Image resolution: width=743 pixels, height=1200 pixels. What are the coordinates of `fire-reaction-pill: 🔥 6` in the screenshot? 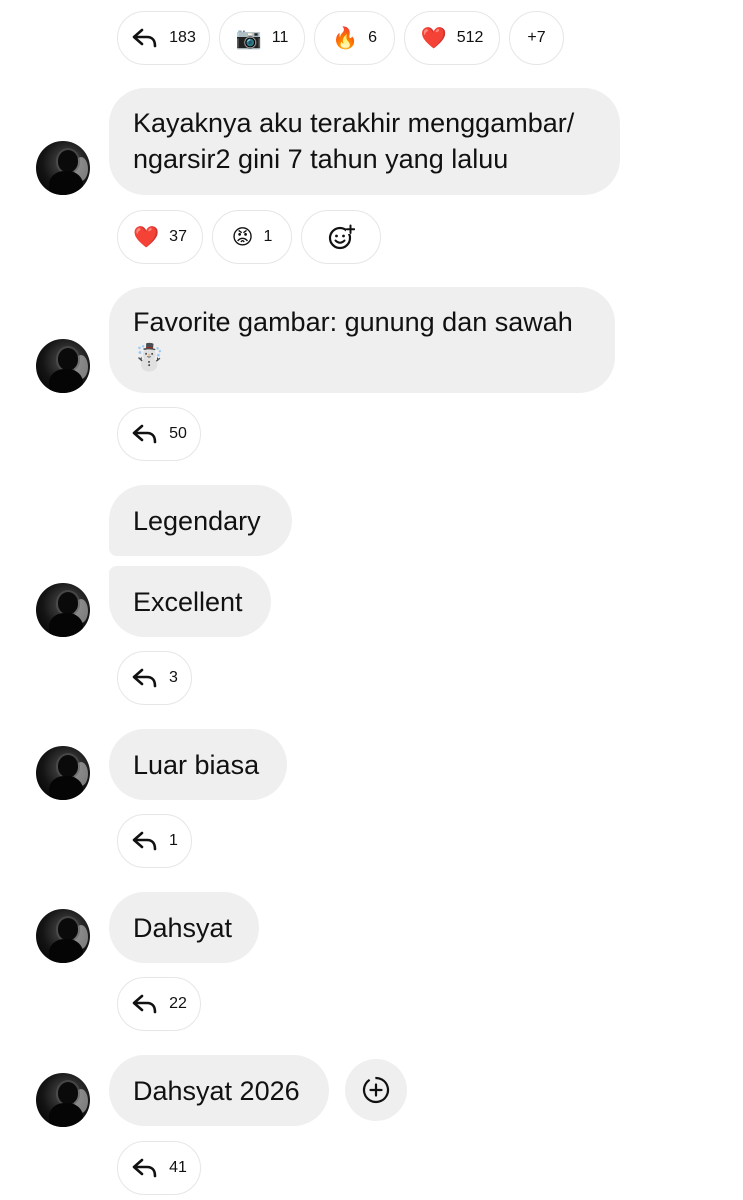 It's located at (354, 38).